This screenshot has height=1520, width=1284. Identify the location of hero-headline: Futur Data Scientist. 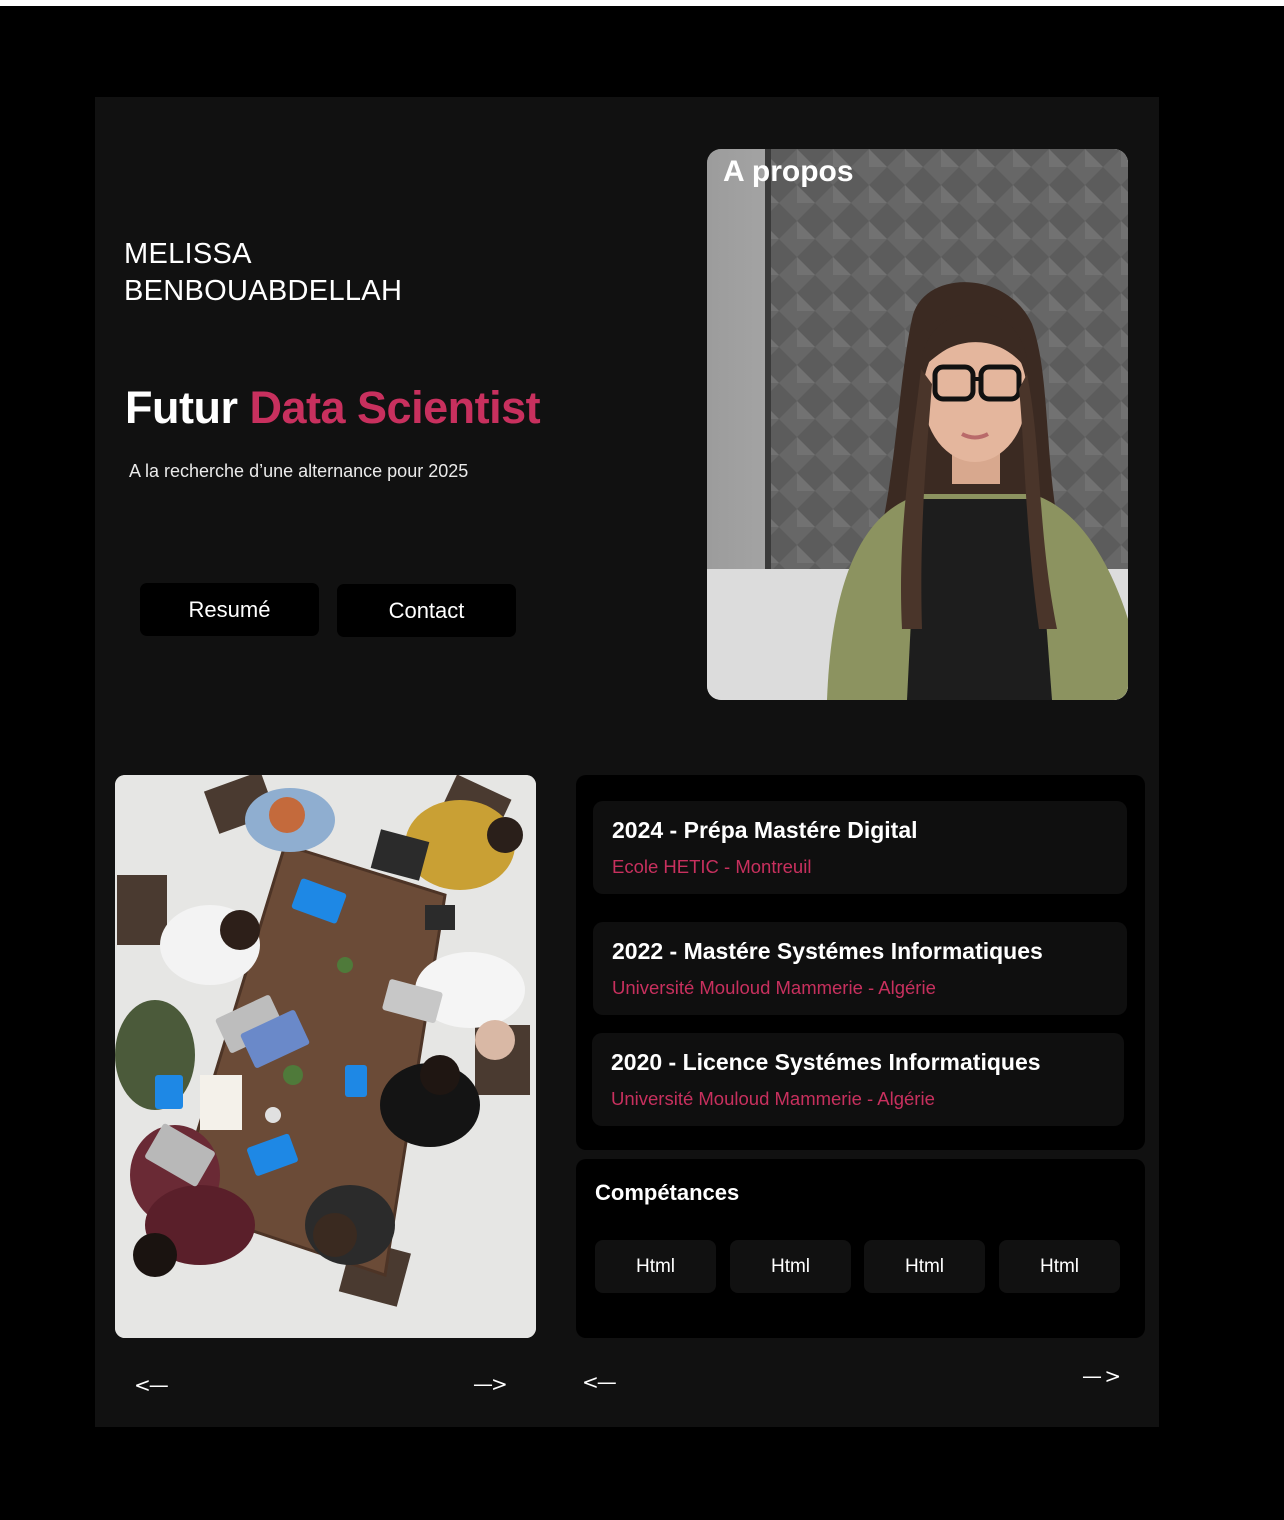
(333, 408).